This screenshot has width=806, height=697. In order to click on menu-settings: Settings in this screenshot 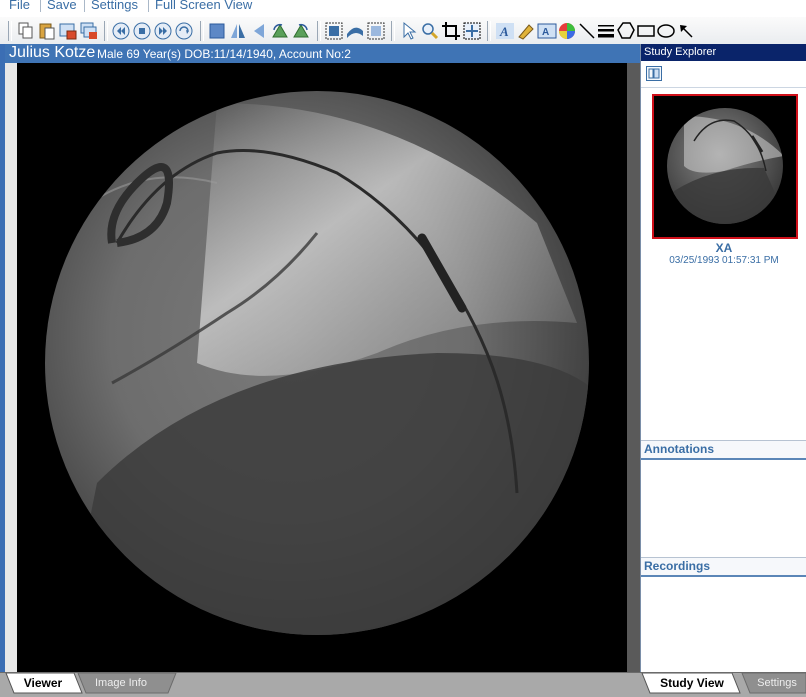, I will do `click(114, 5)`.